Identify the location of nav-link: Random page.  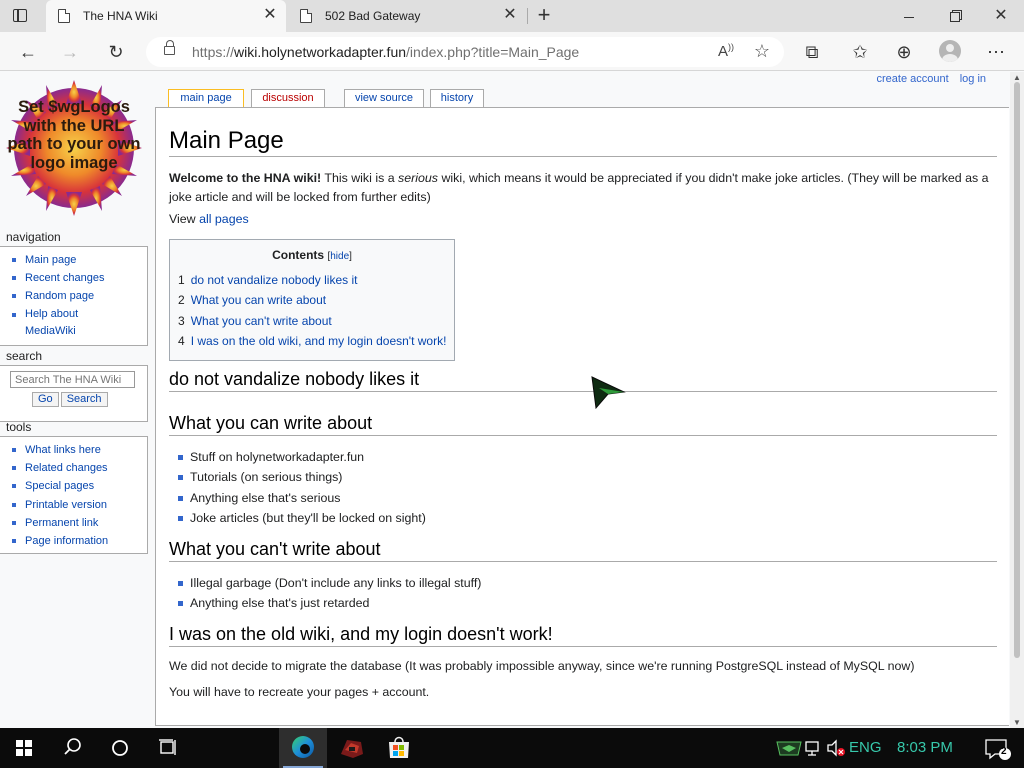
(59, 296).